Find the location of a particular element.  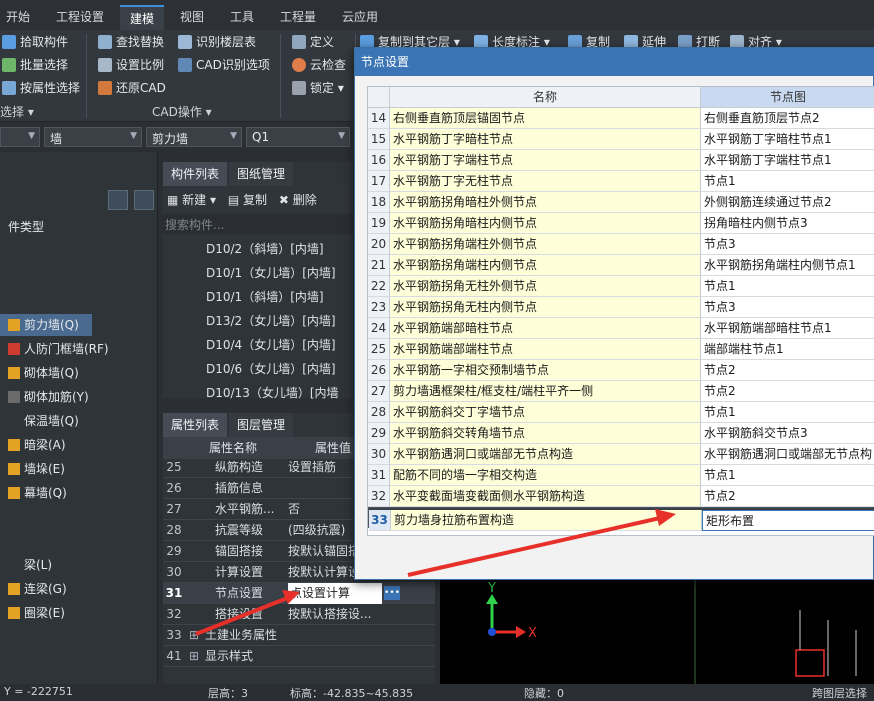

red-arrowhead is located at coordinates (665, 517).